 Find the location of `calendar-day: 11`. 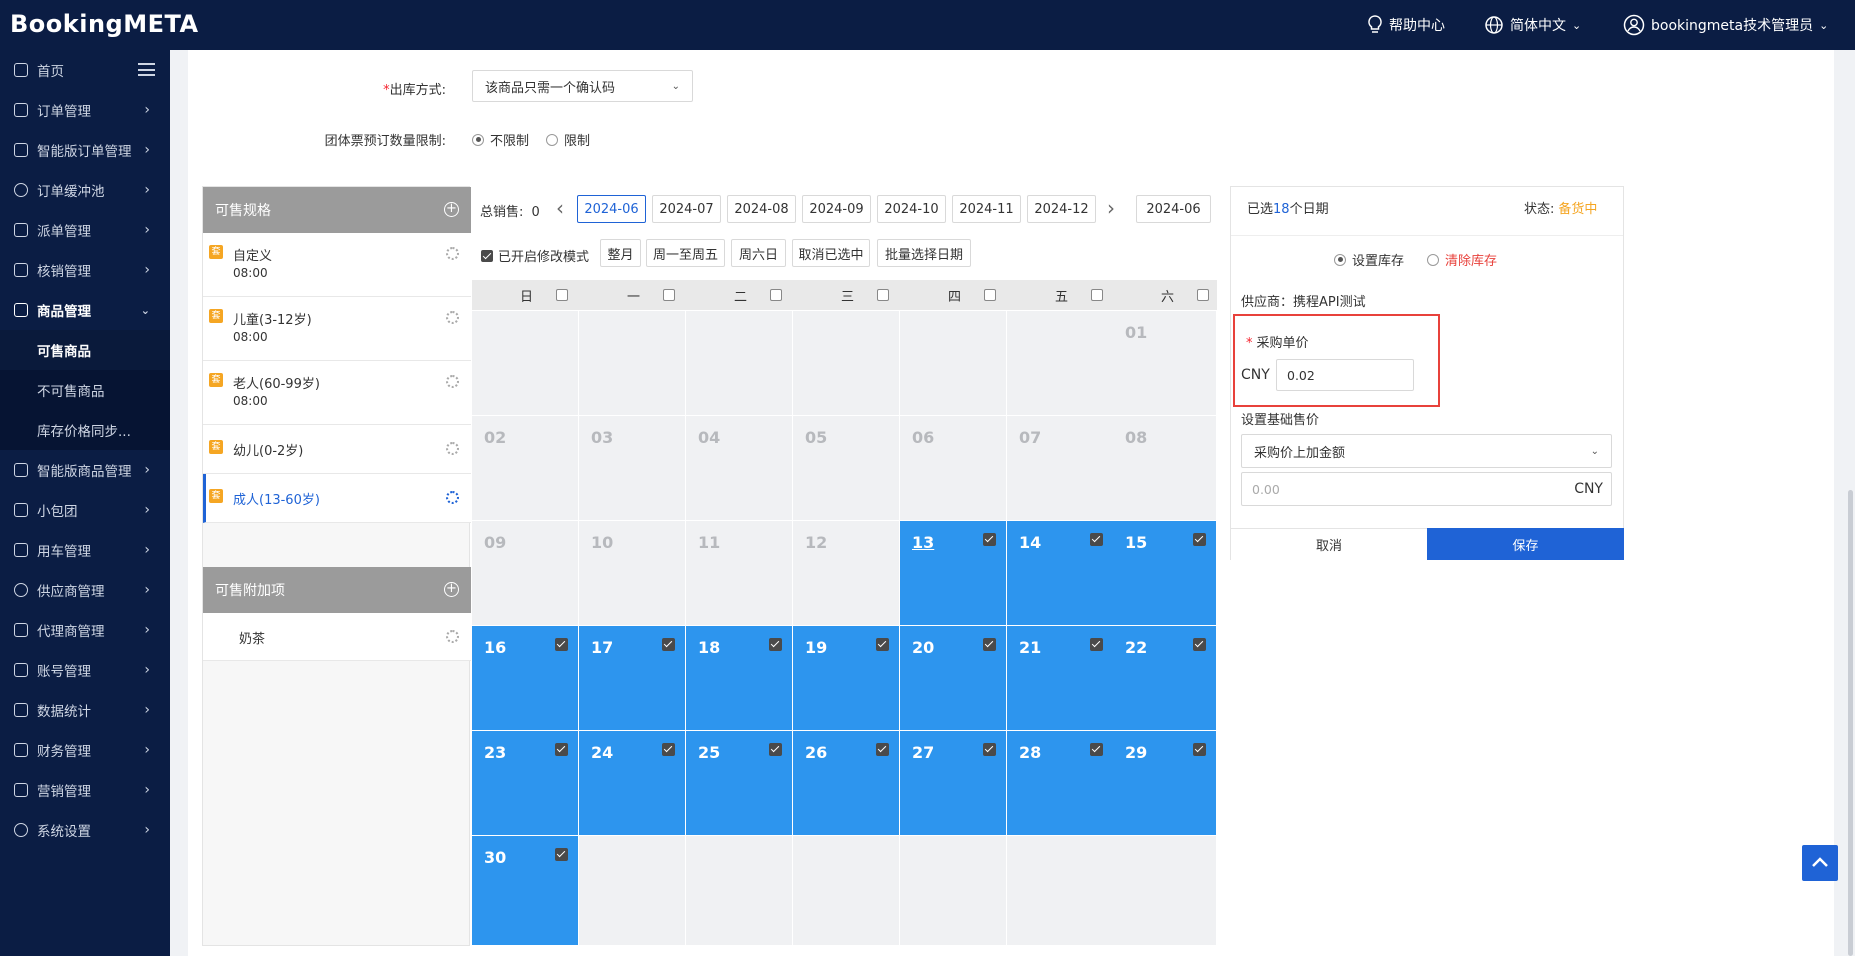

calendar-day: 11 is located at coordinates (739, 573).